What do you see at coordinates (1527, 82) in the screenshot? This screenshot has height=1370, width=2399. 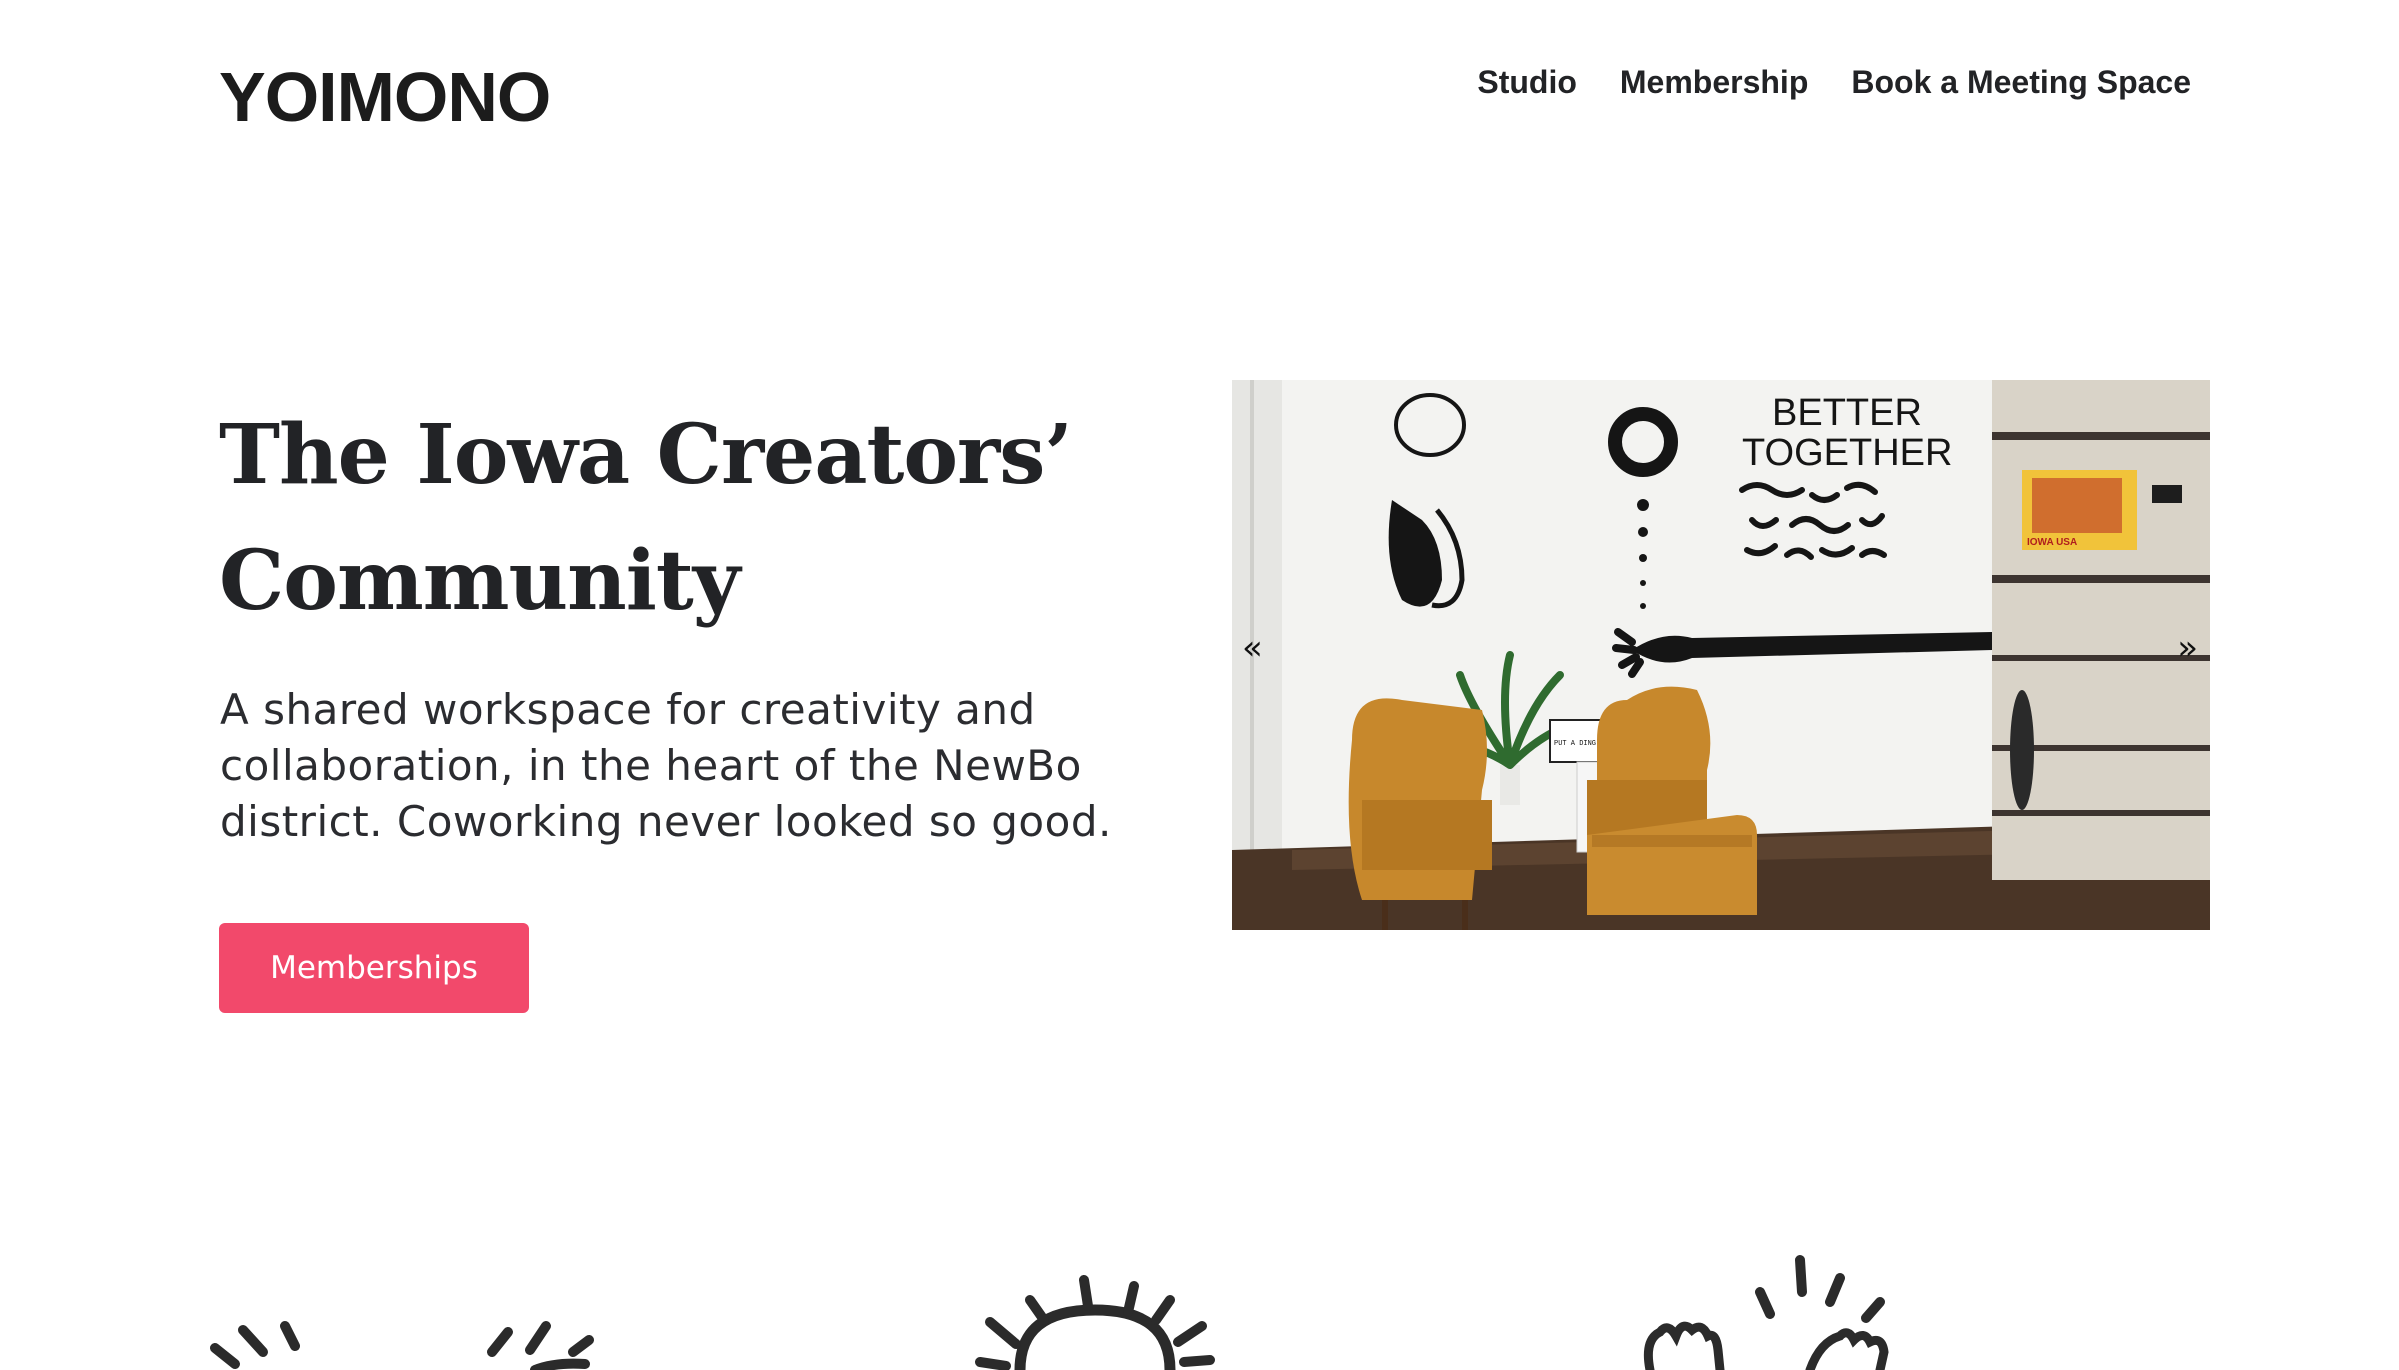 I see `nav-studio: Studio` at bounding box center [1527, 82].